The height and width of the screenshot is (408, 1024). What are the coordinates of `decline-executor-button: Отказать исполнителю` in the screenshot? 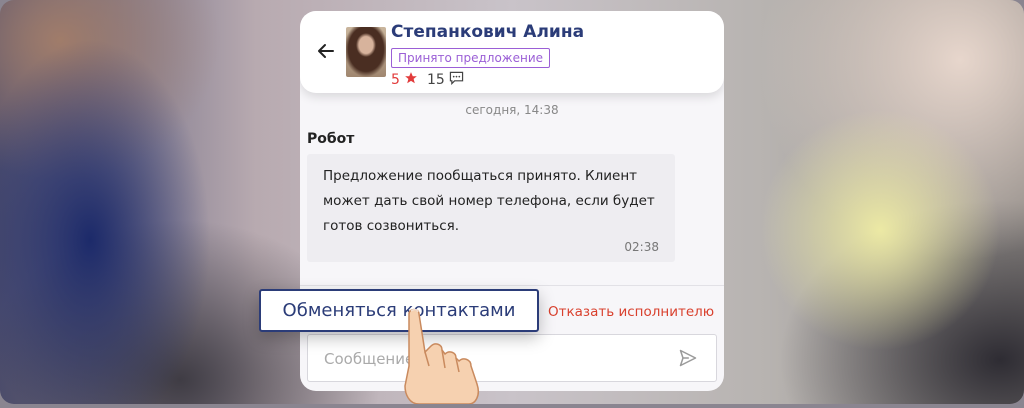 It's located at (631, 312).